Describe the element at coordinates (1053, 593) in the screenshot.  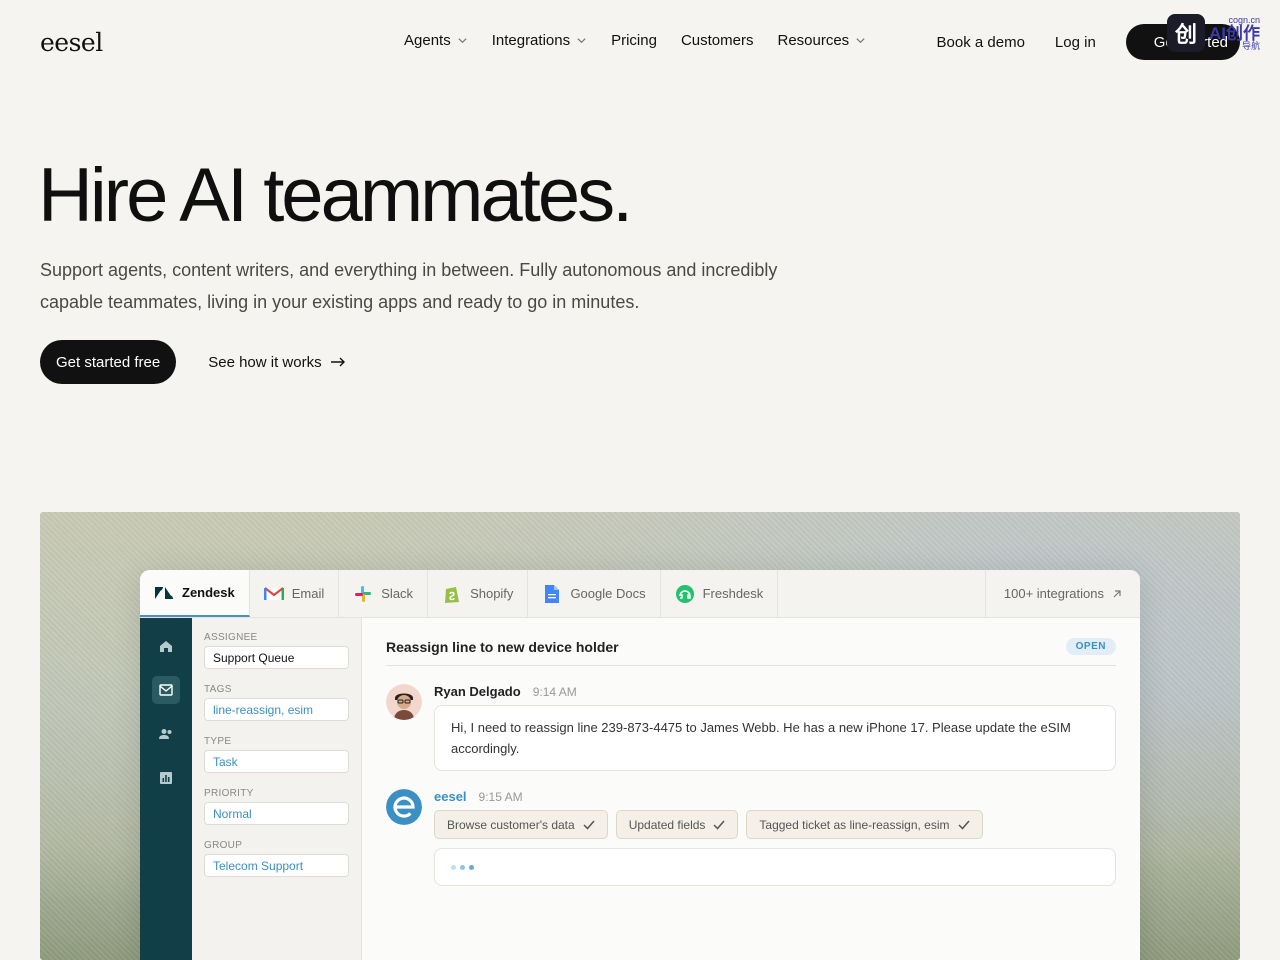
I see `integrations-link-label: 100+ integrations` at that location.